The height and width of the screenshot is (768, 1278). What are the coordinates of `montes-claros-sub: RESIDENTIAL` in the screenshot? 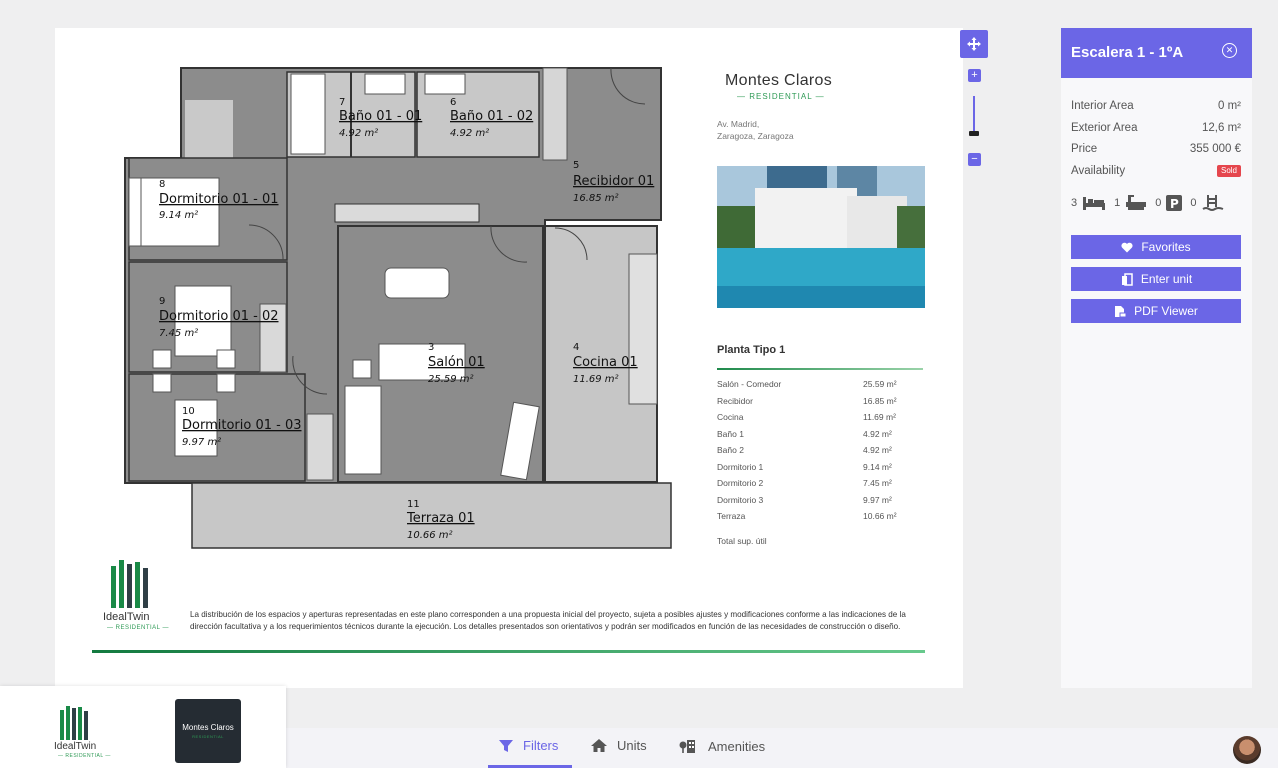 It's located at (208, 736).